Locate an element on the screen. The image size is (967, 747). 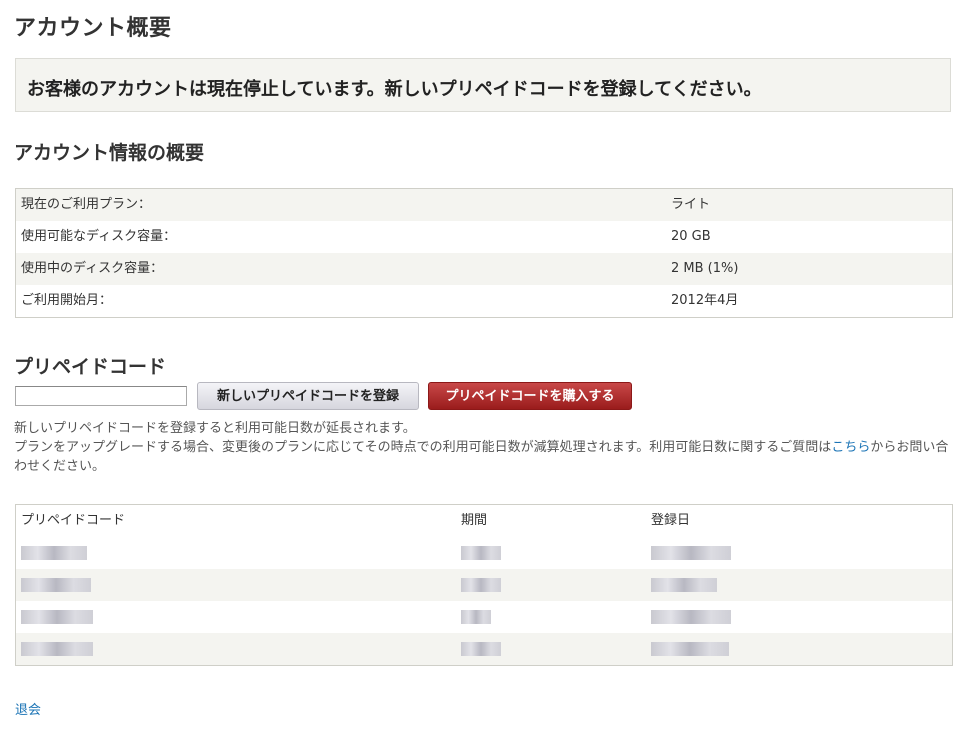
summary-value: 2012年4月 is located at coordinates (705, 300).